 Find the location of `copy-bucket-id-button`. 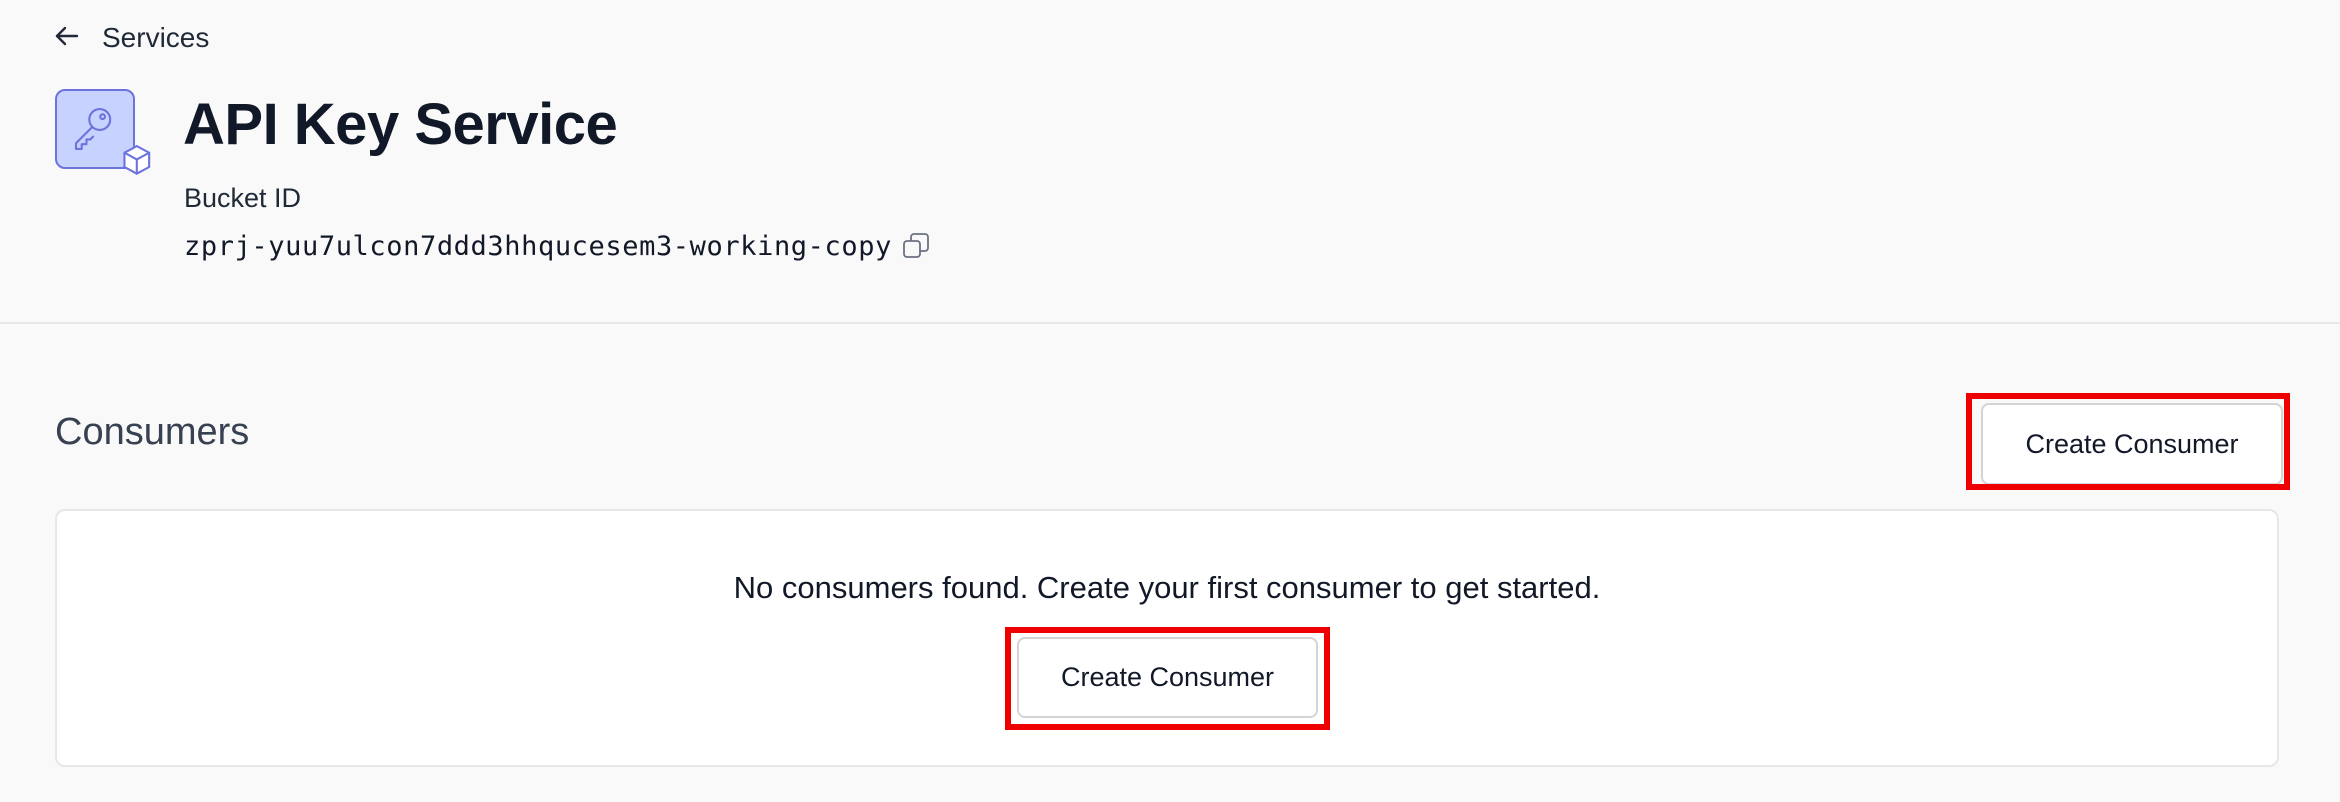

copy-bucket-id-button is located at coordinates (916, 246).